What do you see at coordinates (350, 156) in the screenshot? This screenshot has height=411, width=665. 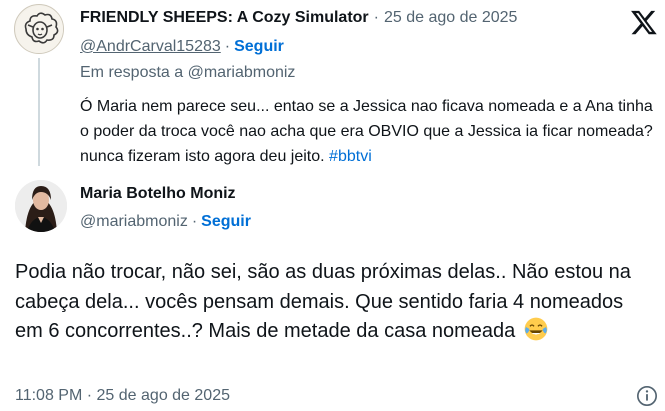 I see `hashtag-link: #bbtvi` at bounding box center [350, 156].